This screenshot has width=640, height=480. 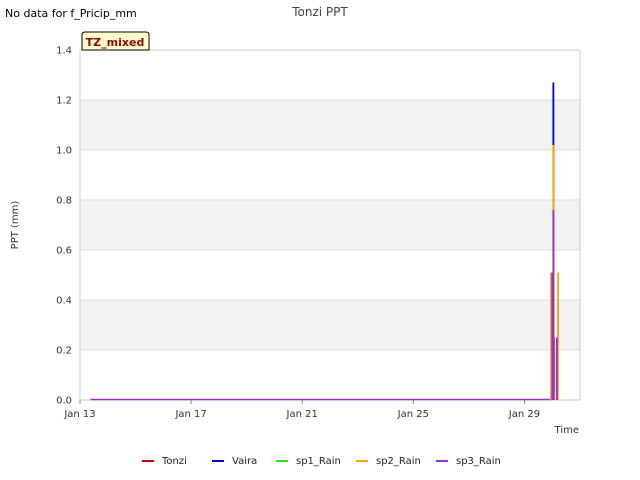 What do you see at coordinates (190, 414) in the screenshot?
I see `x-tick-label: Jan 17` at bounding box center [190, 414].